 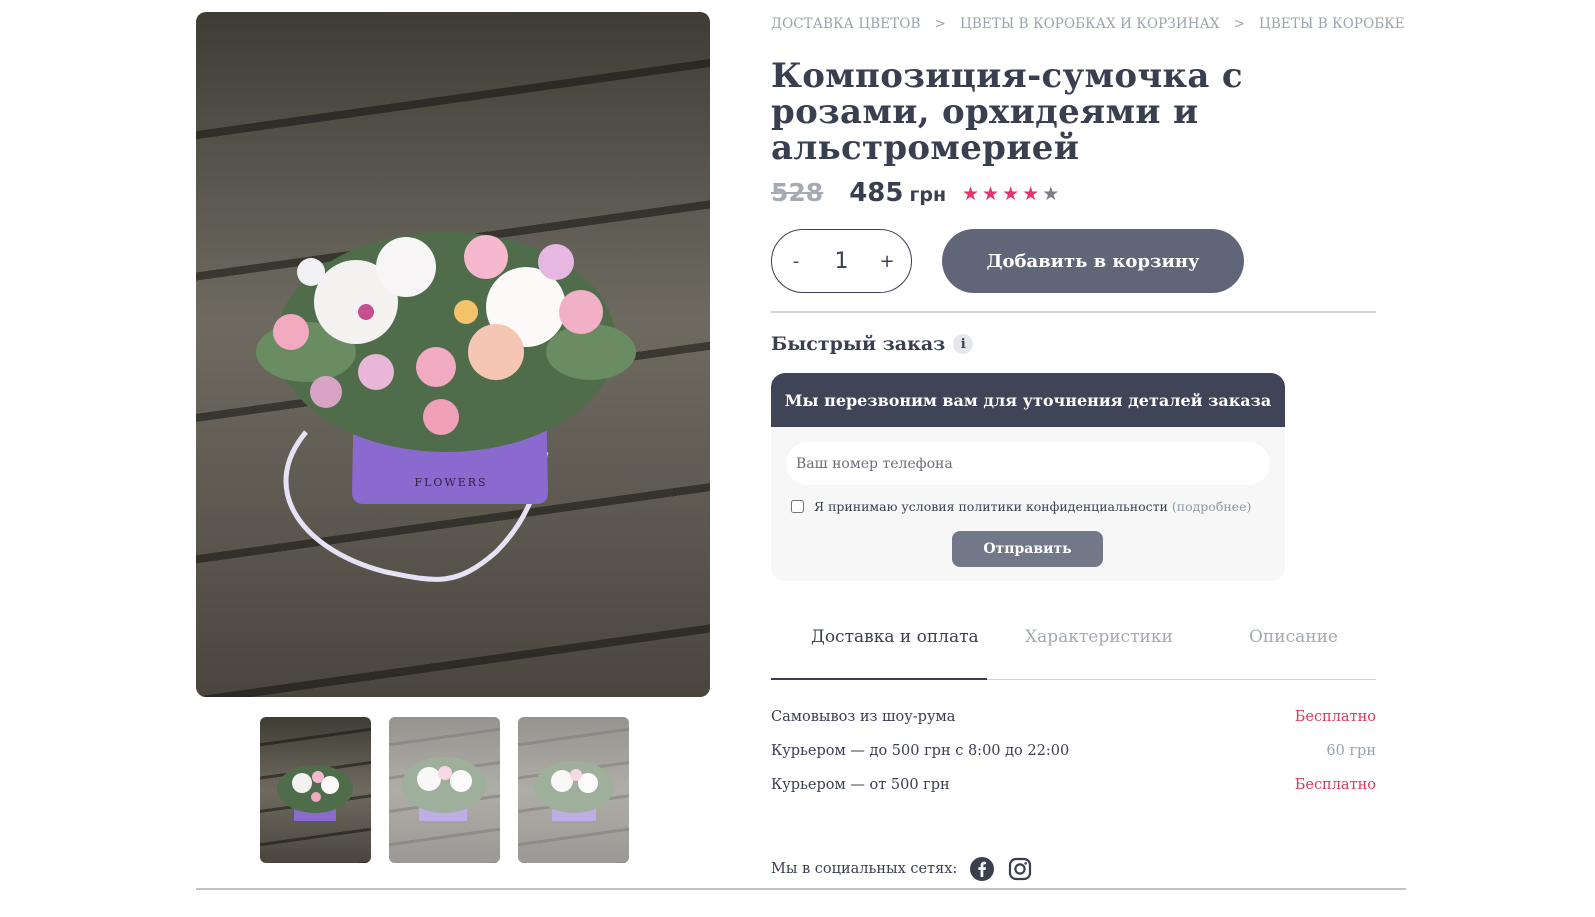 I want to click on quantity-stepper: - 1 +, so click(x=841, y=261).